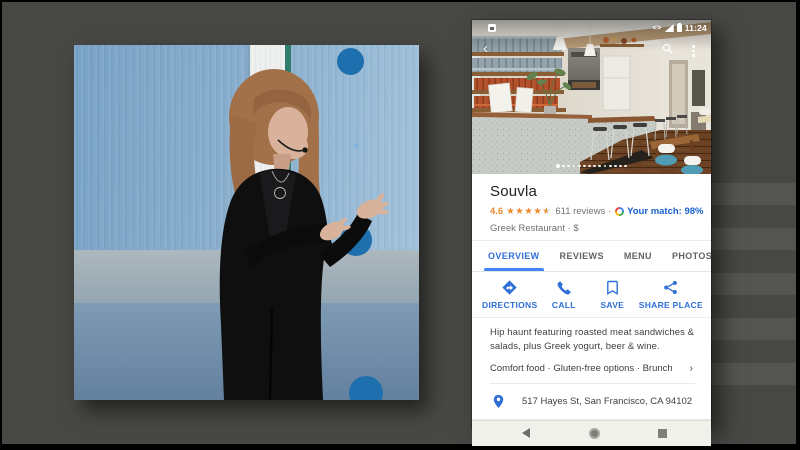 The image size is (800, 450). Describe the element at coordinates (612, 287) in the screenshot. I see `save-icon` at that location.